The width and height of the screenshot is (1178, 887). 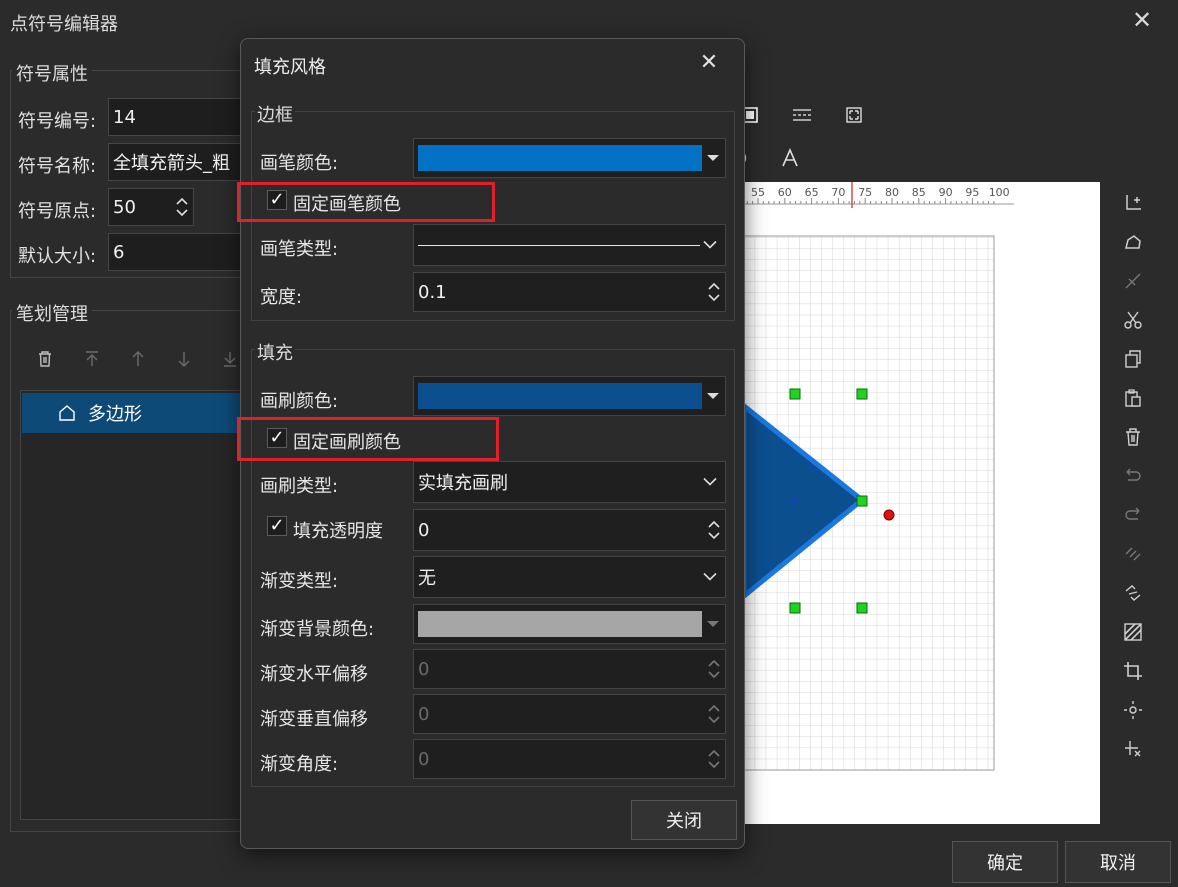 I want to click on list-item: 多边形, so click(x=132, y=413).